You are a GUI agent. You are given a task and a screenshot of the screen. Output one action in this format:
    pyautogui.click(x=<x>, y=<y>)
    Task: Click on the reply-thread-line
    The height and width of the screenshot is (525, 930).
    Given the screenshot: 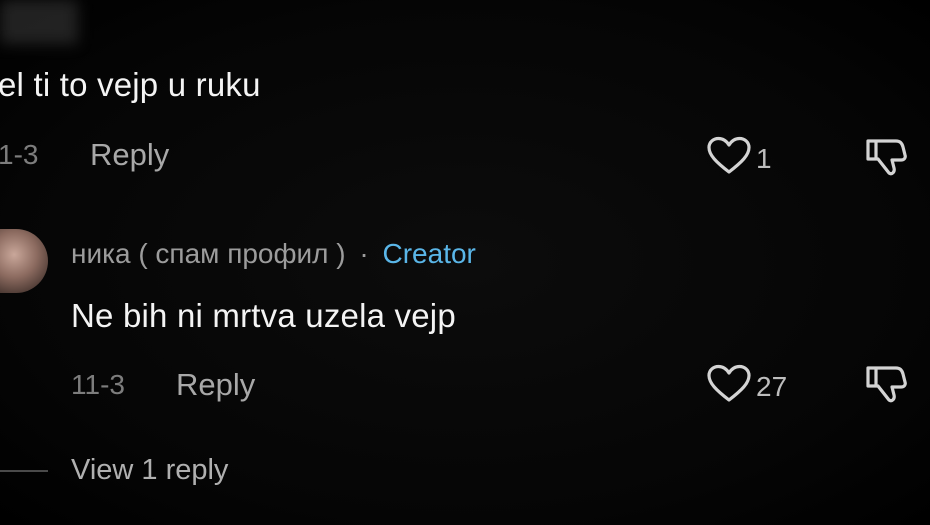 What is the action you would take?
    pyautogui.click(x=24, y=470)
    